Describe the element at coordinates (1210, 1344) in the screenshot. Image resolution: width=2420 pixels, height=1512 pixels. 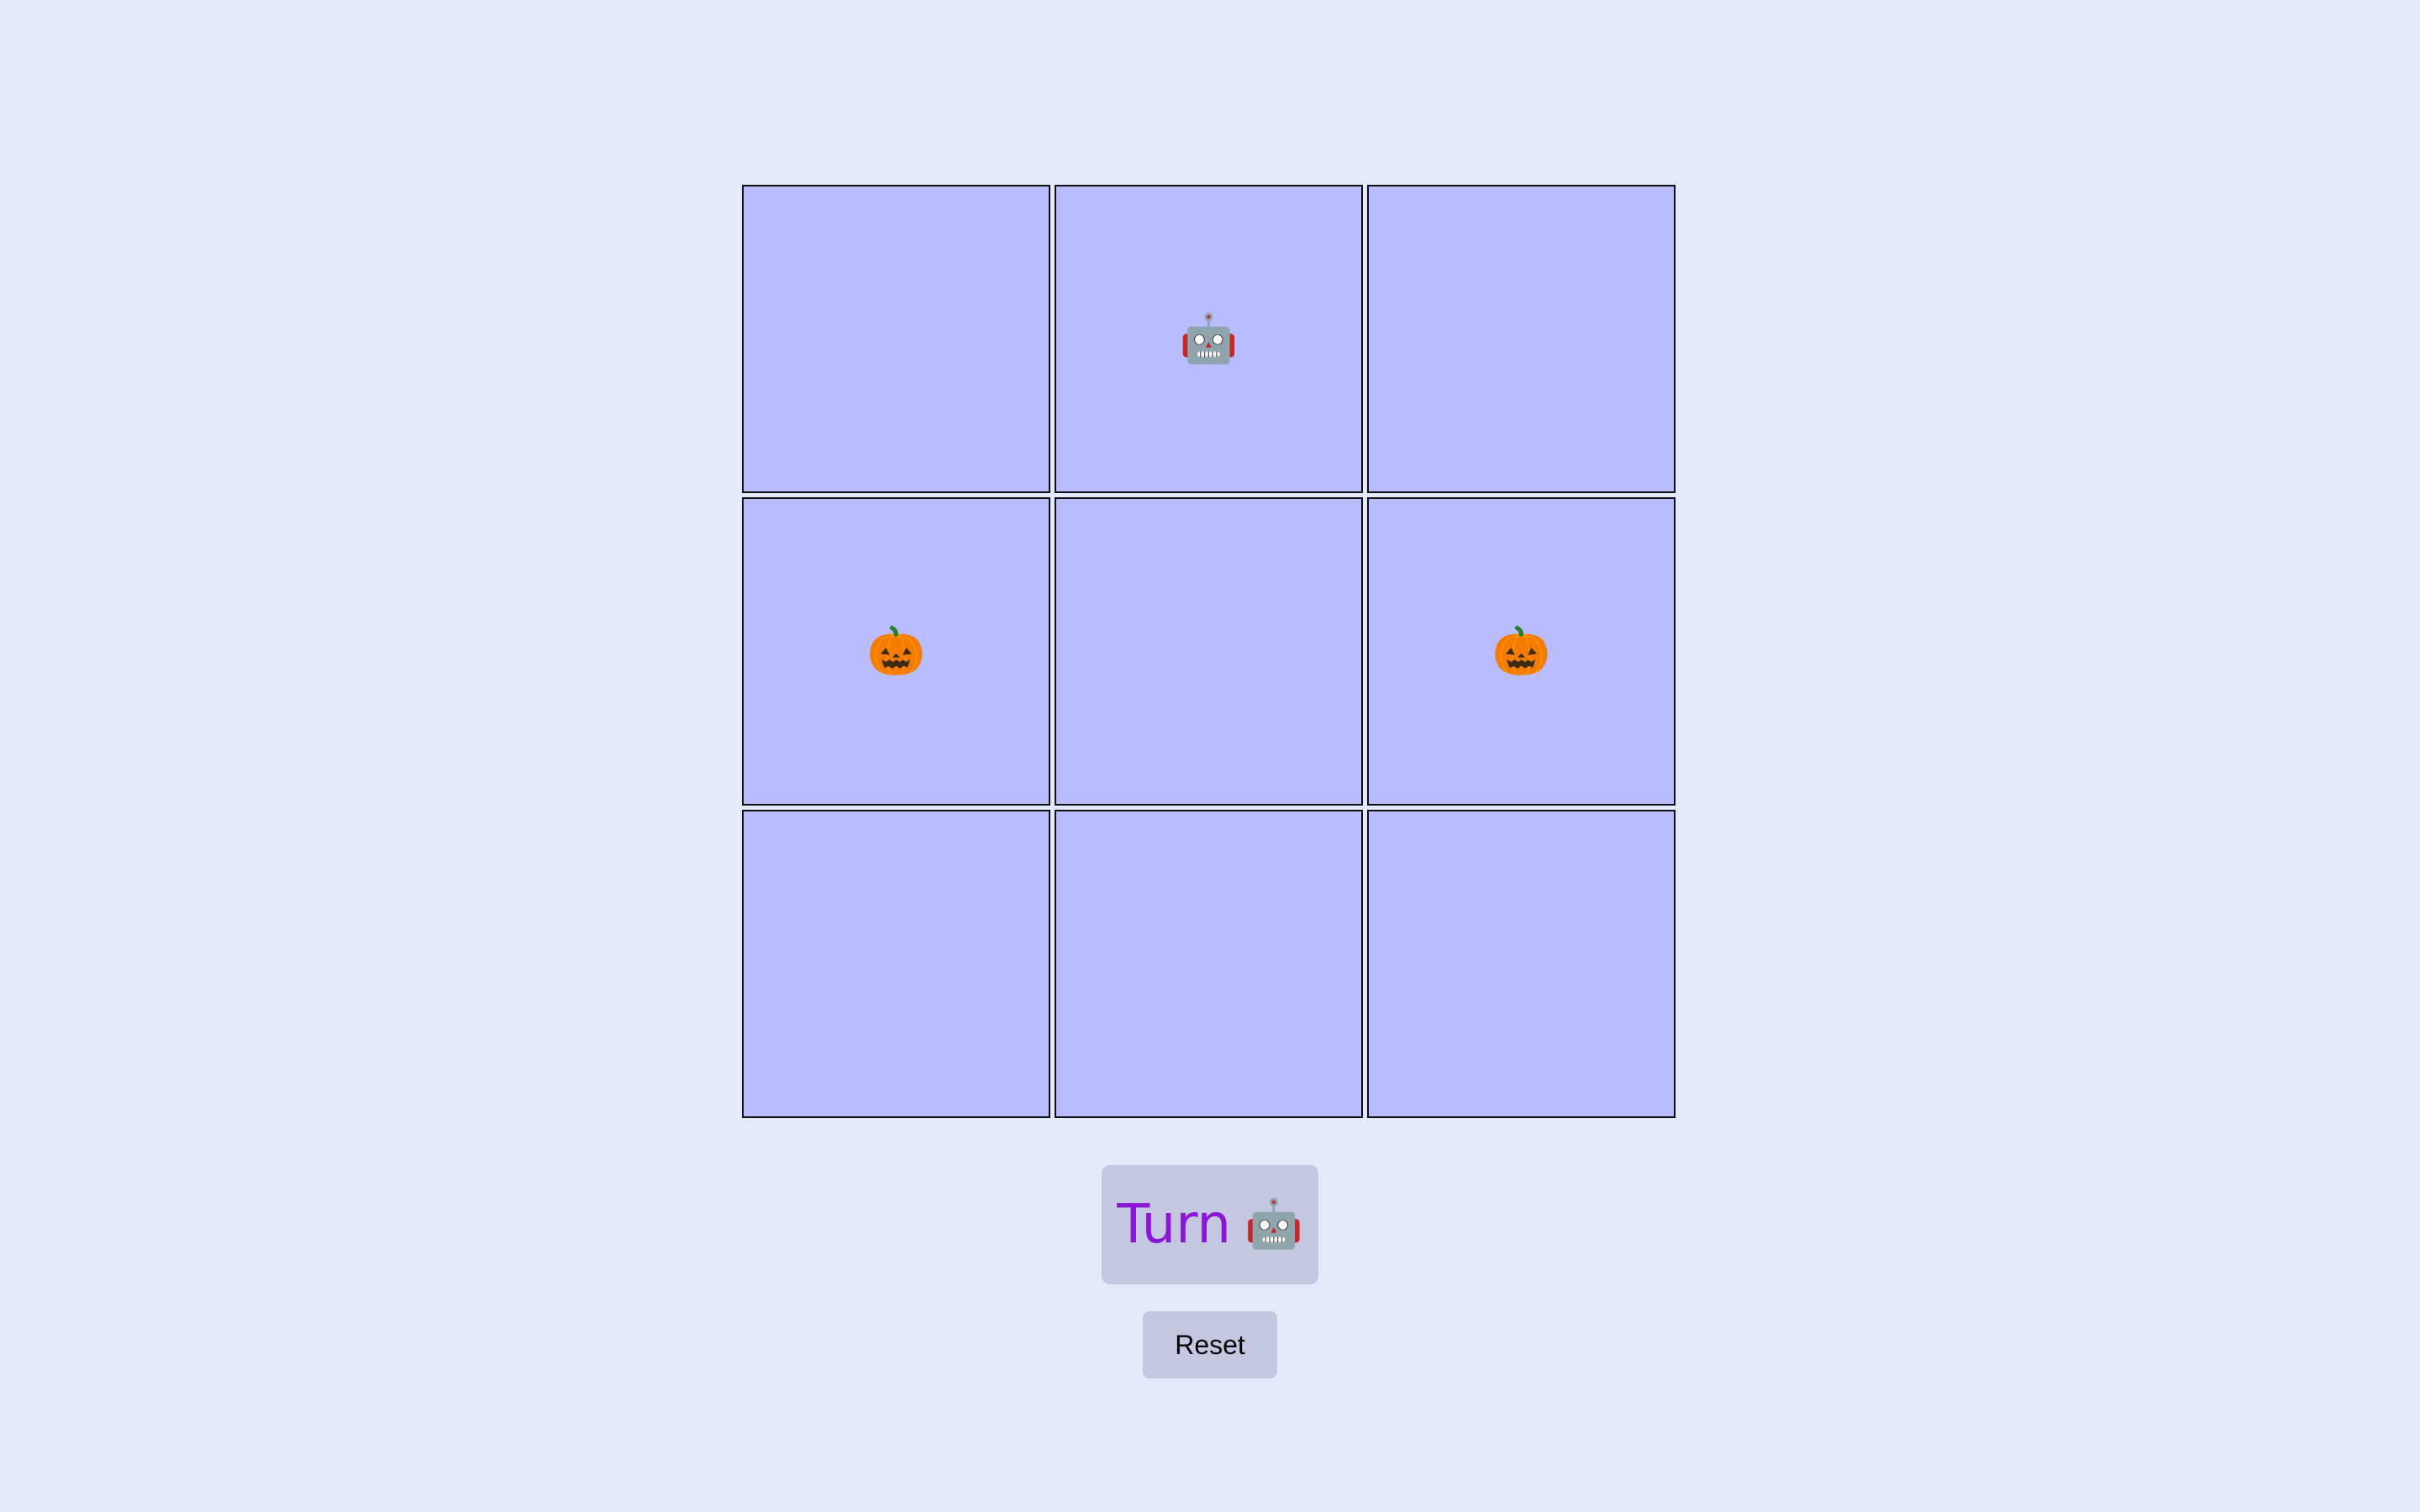
I see `reset-button: Reset` at that location.